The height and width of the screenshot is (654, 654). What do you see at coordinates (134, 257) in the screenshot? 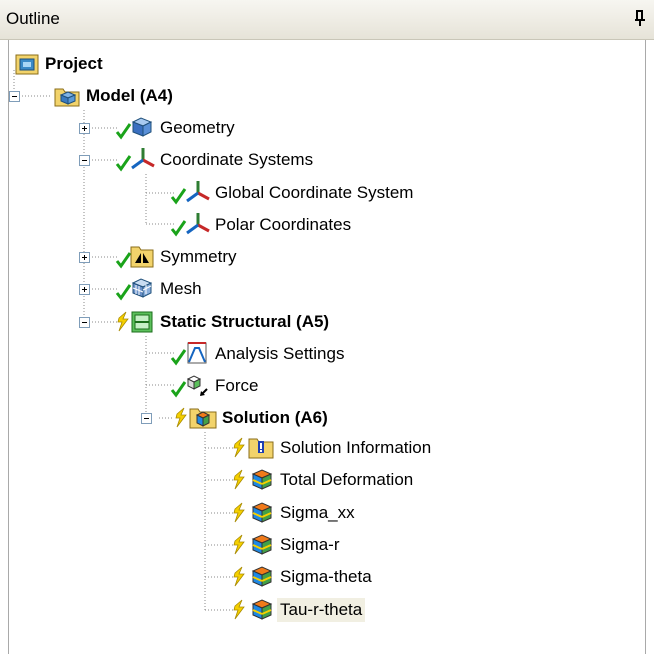
I see `symmetry-icon` at bounding box center [134, 257].